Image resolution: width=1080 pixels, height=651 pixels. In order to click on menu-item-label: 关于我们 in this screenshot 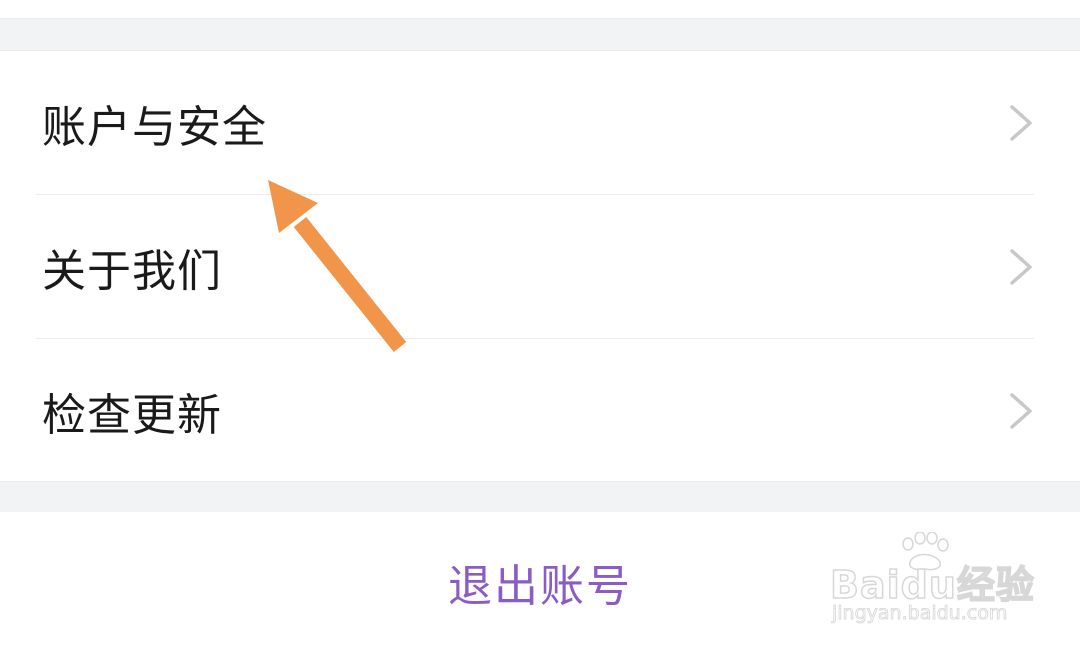, I will do `click(132, 271)`.